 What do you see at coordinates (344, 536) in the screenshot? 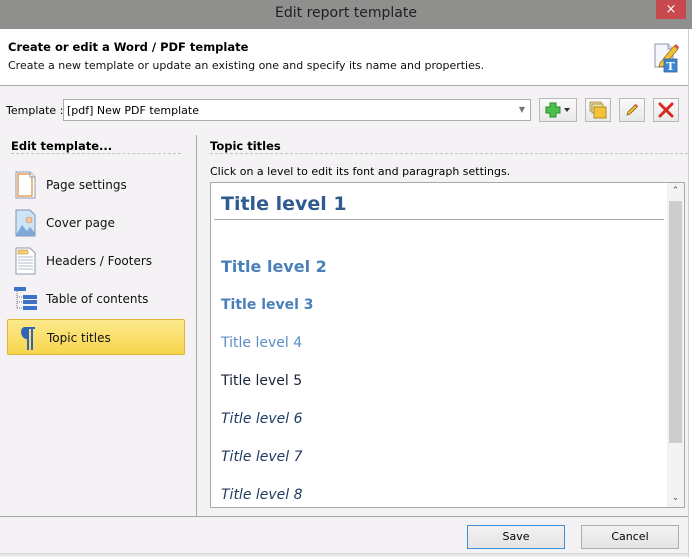
I see `dialog-footer: Save Cancel` at bounding box center [344, 536].